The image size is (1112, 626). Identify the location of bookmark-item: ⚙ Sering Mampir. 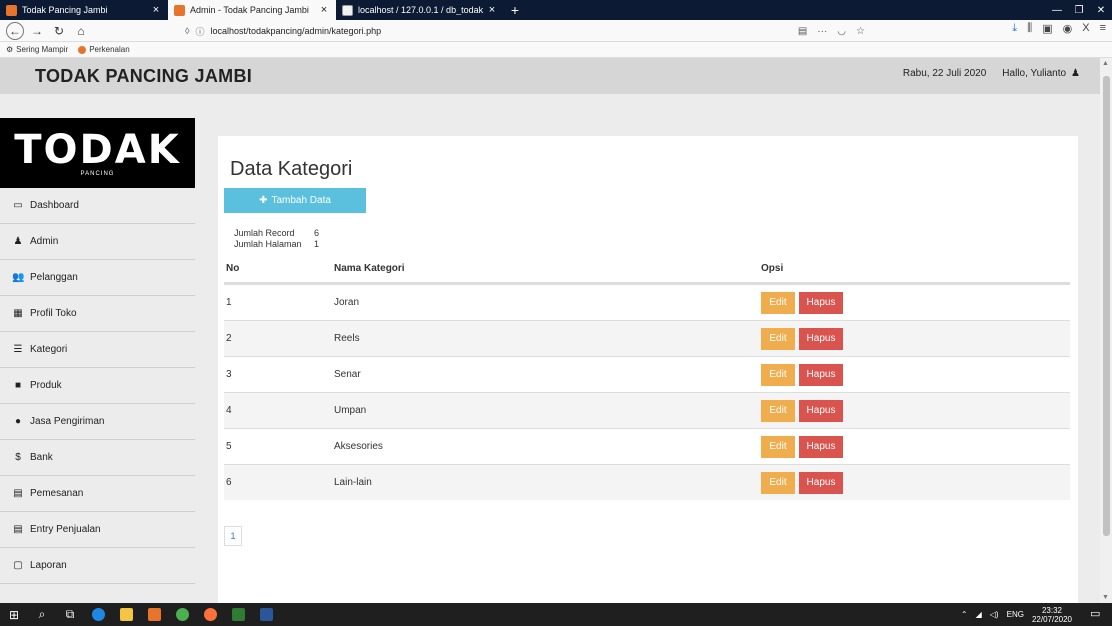
(37, 49).